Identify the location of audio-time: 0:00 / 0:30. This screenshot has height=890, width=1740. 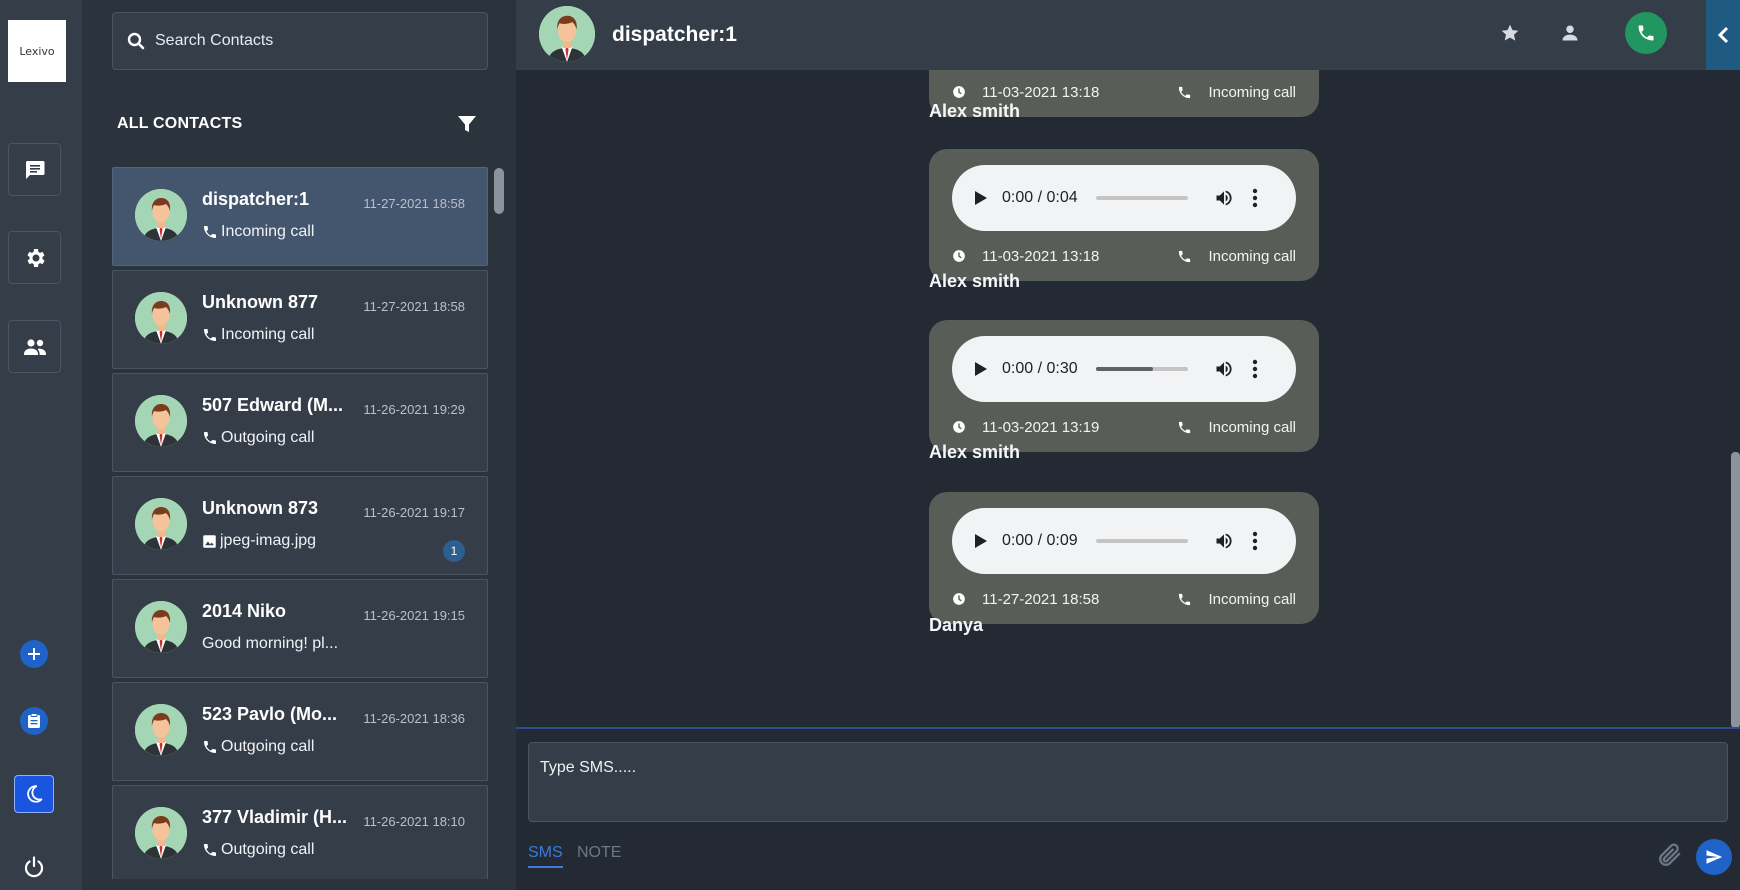
(1040, 368).